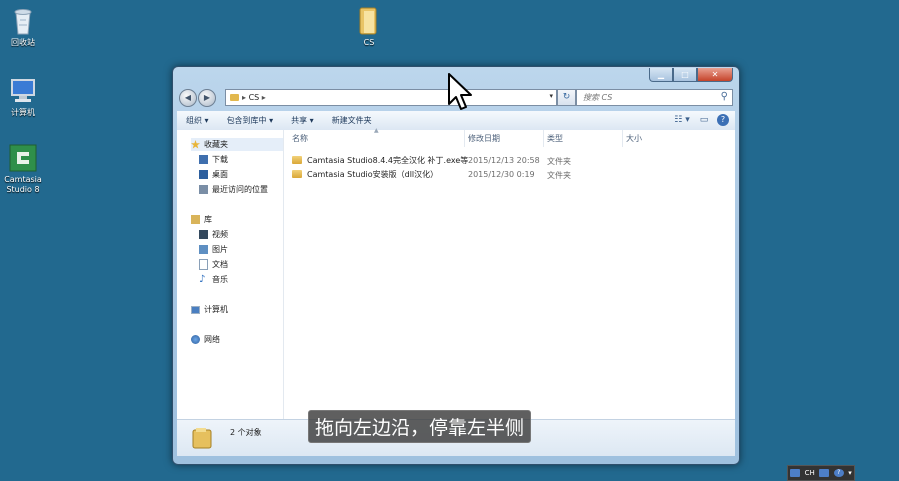  I want to click on minimize-button: ▁, so click(661, 75).